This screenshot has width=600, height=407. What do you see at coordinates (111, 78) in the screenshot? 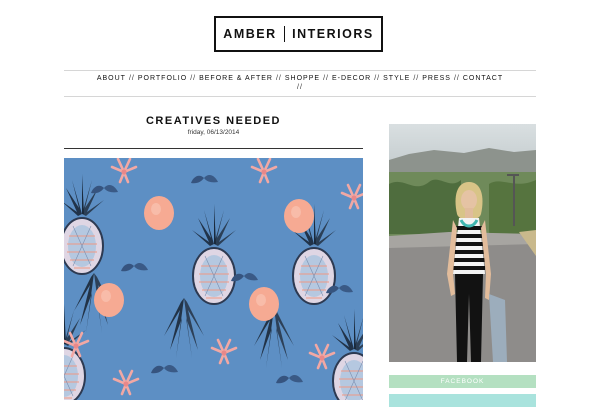
I see `nav-item-about: ABOUT` at bounding box center [111, 78].